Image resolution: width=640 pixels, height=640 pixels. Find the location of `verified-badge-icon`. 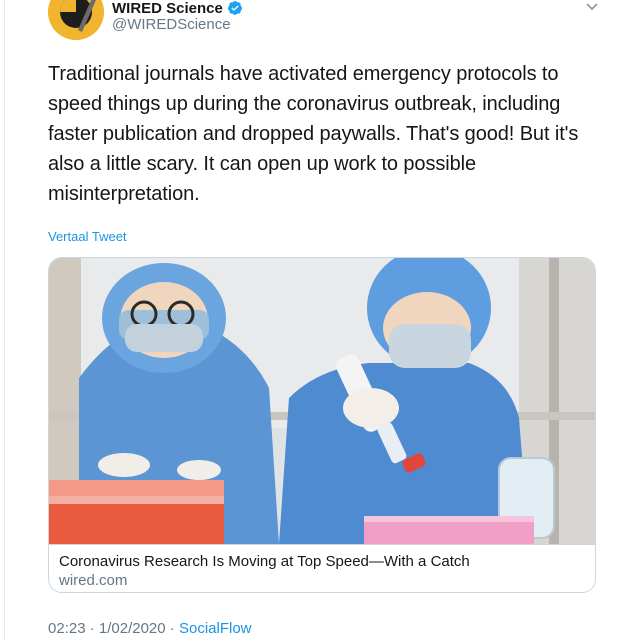

verified-badge-icon is located at coordinates (234, 8).